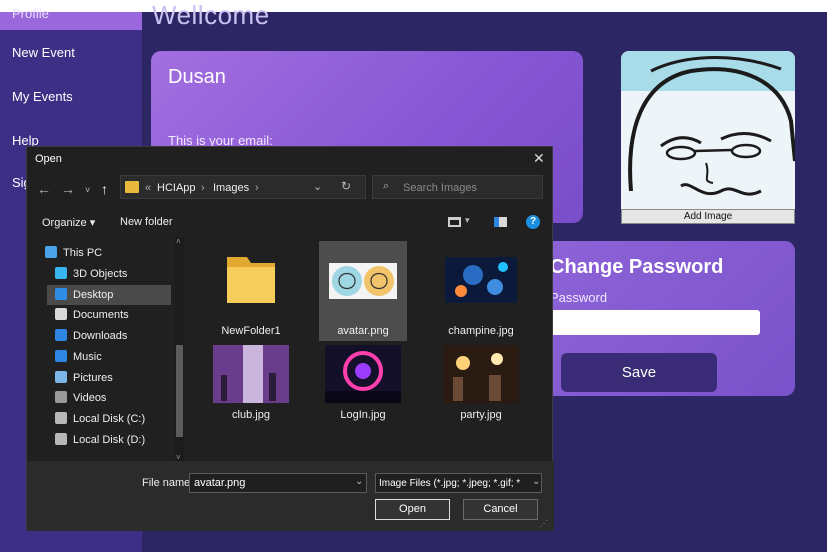  What do you see at coordinates (61, 356) in the screenshot?
I see `music-icon` at bounding box center [61, 356].